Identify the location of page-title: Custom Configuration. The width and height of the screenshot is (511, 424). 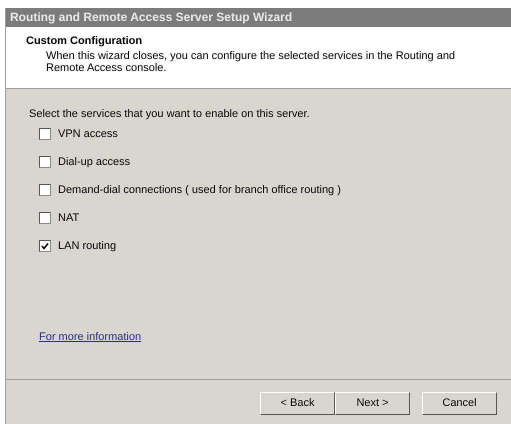
(85, 41).